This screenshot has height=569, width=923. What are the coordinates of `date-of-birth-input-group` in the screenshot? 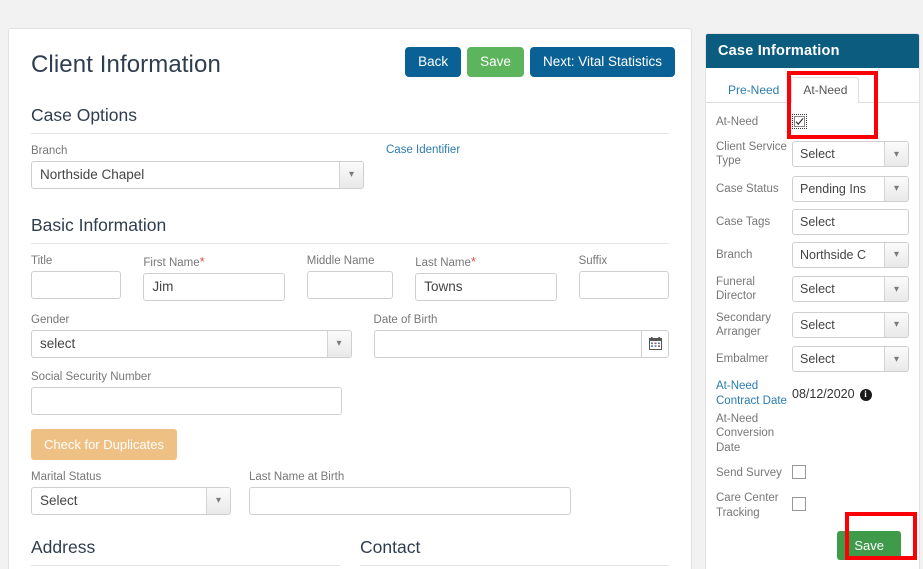 It's located at (521, 343).